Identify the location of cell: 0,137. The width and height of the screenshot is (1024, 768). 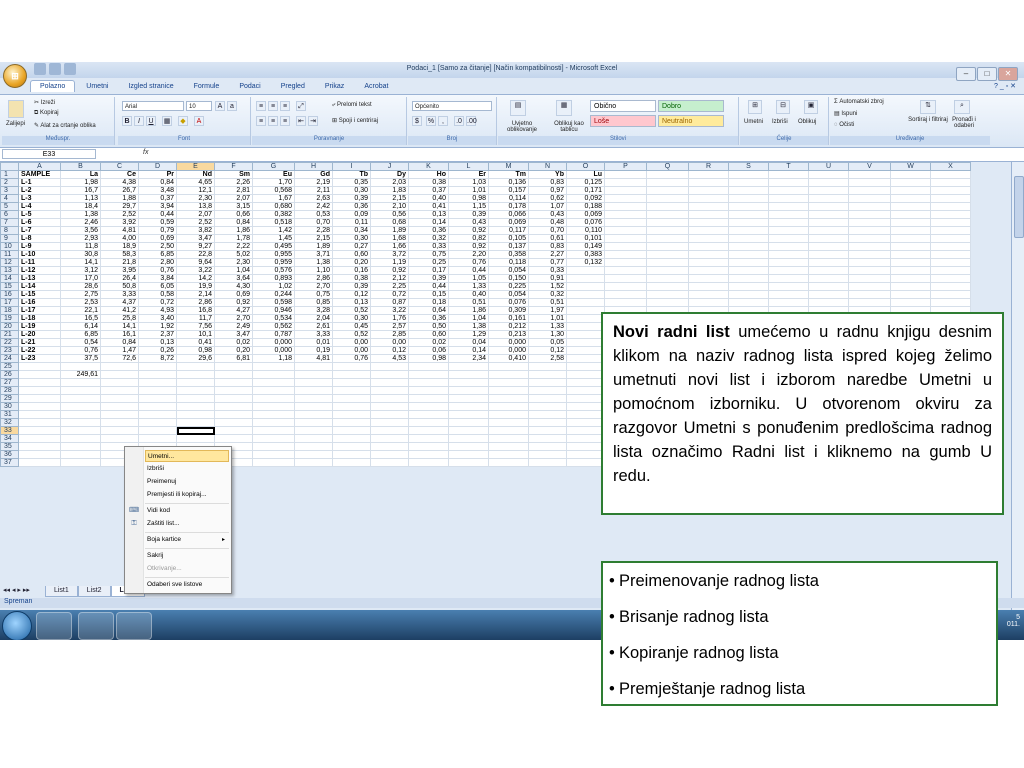
(508, 246).